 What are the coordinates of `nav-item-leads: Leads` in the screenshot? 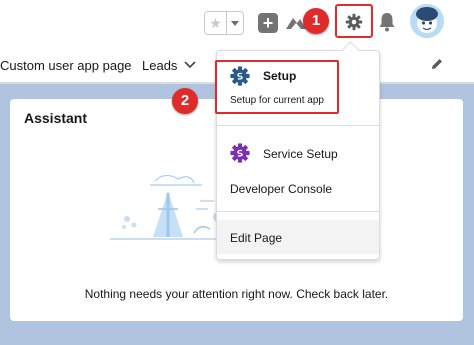 It's located at (159, 65).